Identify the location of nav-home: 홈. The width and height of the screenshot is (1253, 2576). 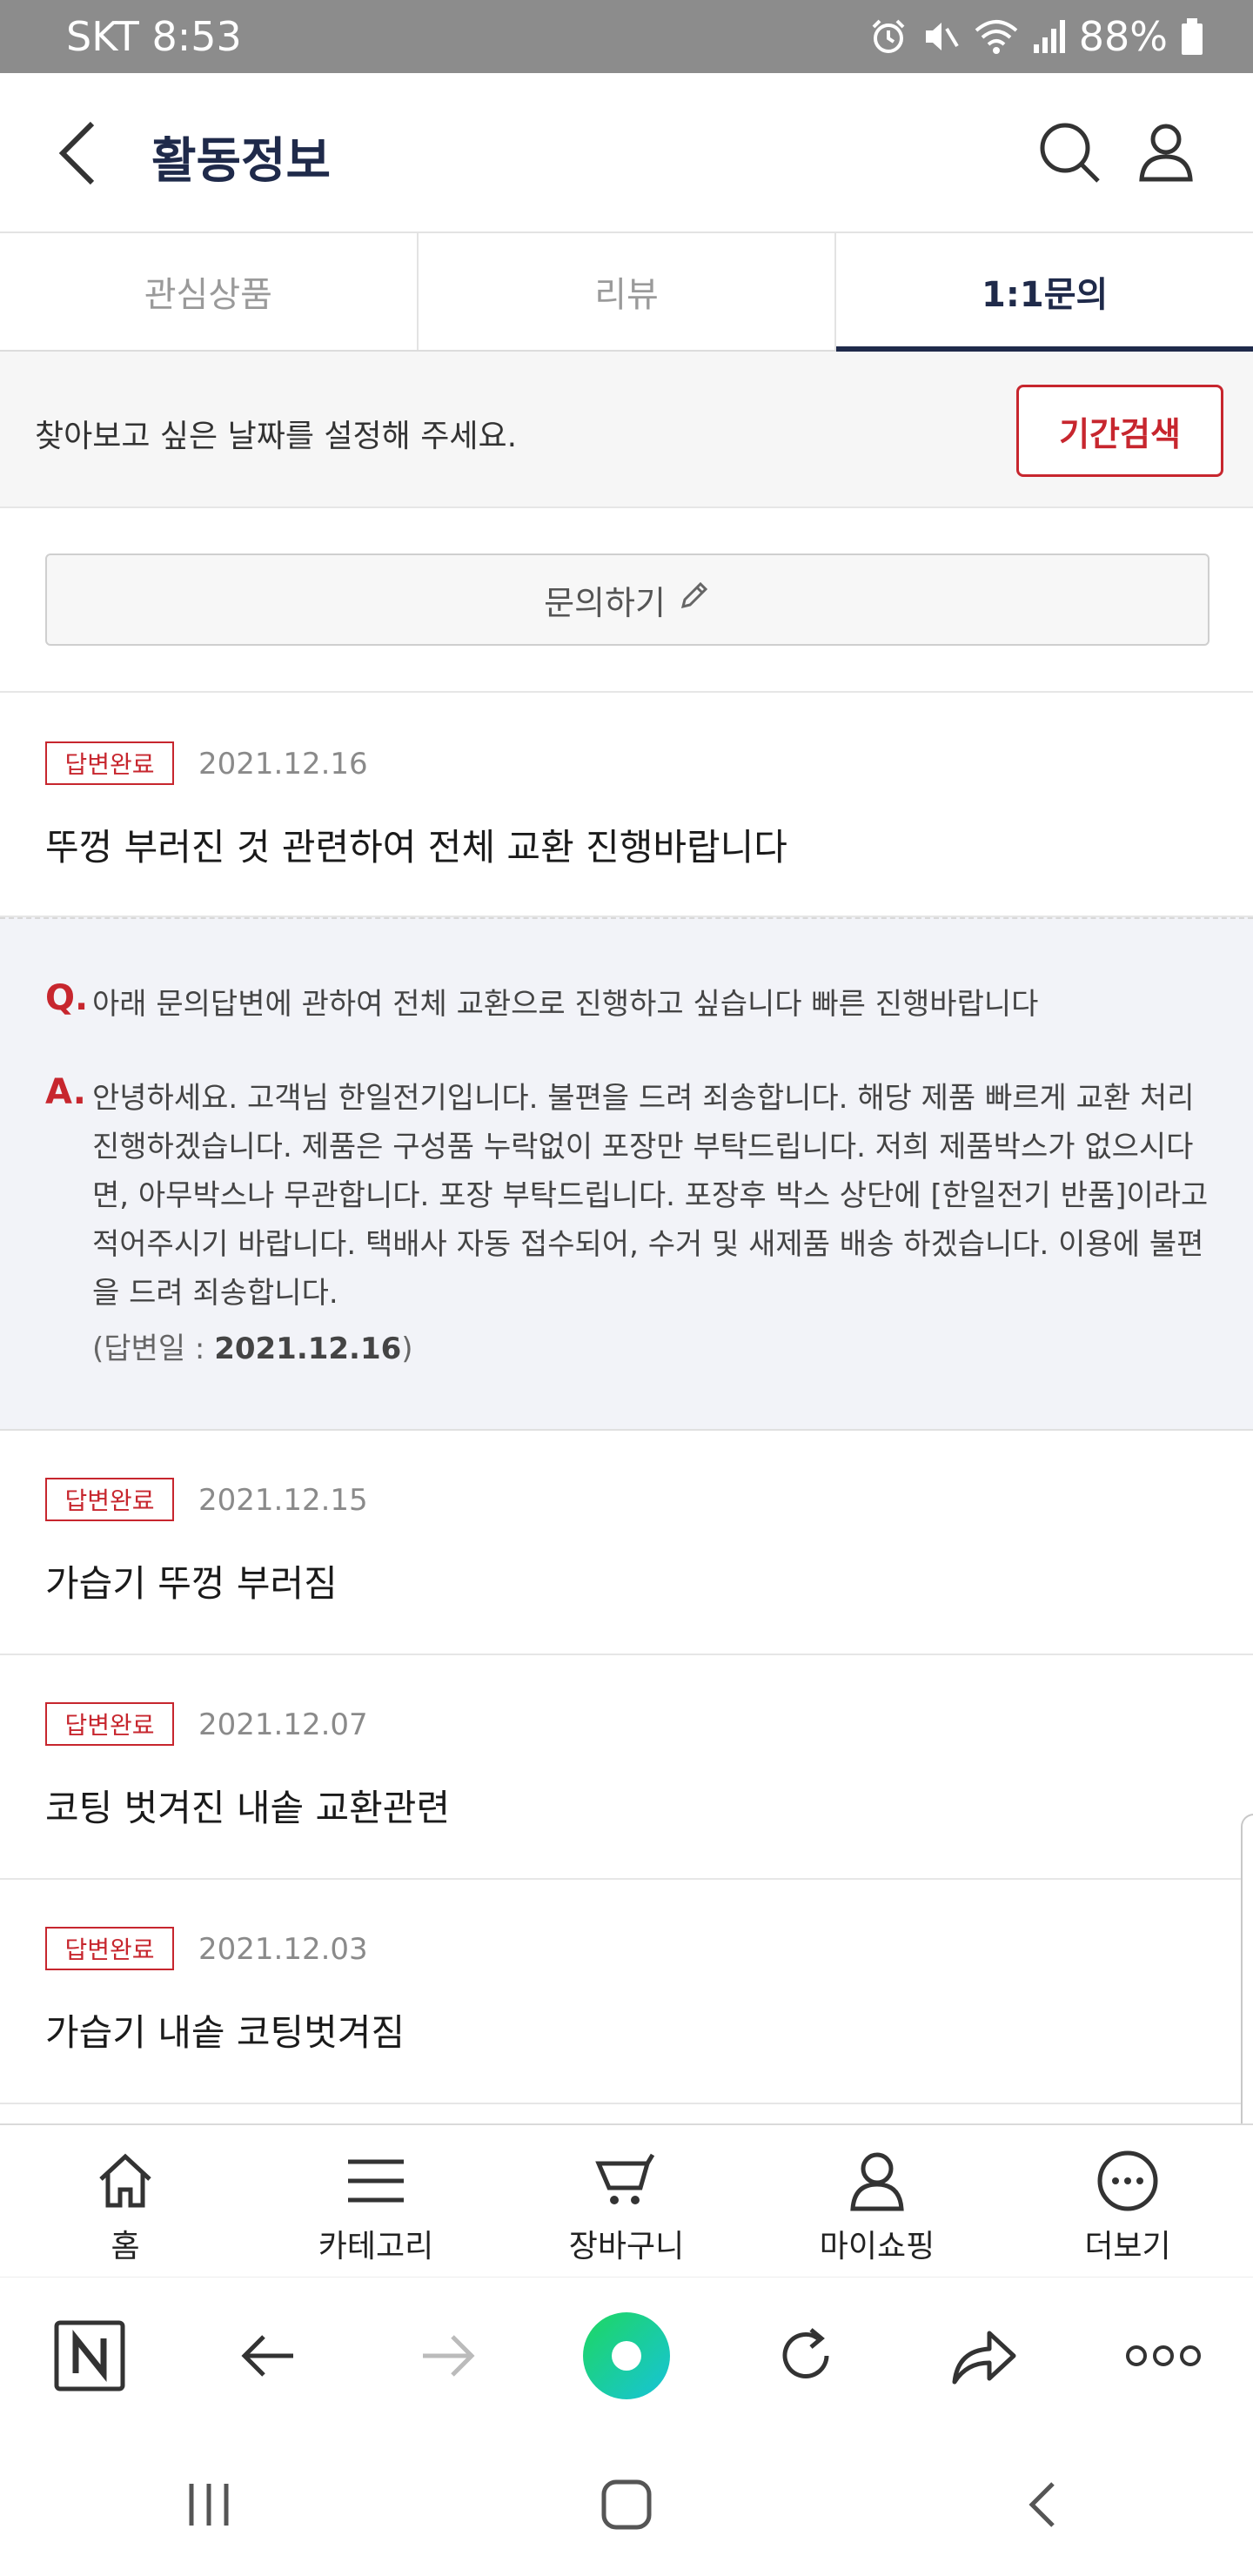
(125, 2201).